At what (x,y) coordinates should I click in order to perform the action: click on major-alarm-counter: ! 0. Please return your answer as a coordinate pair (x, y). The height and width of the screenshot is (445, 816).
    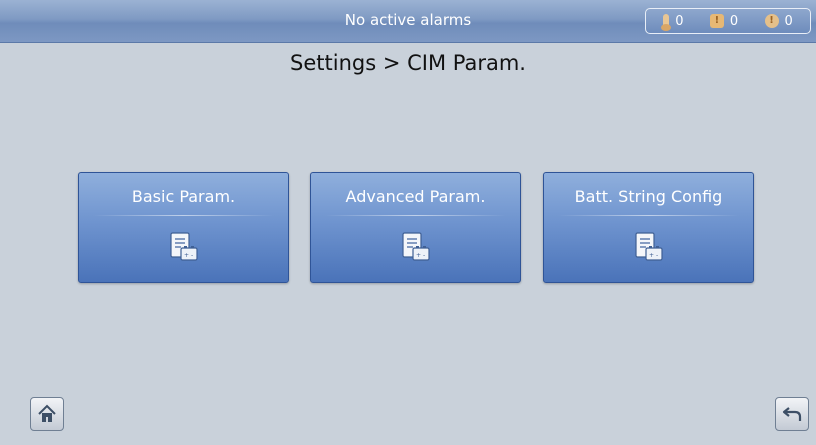
    Looking at the image, I should click on (724, 21).